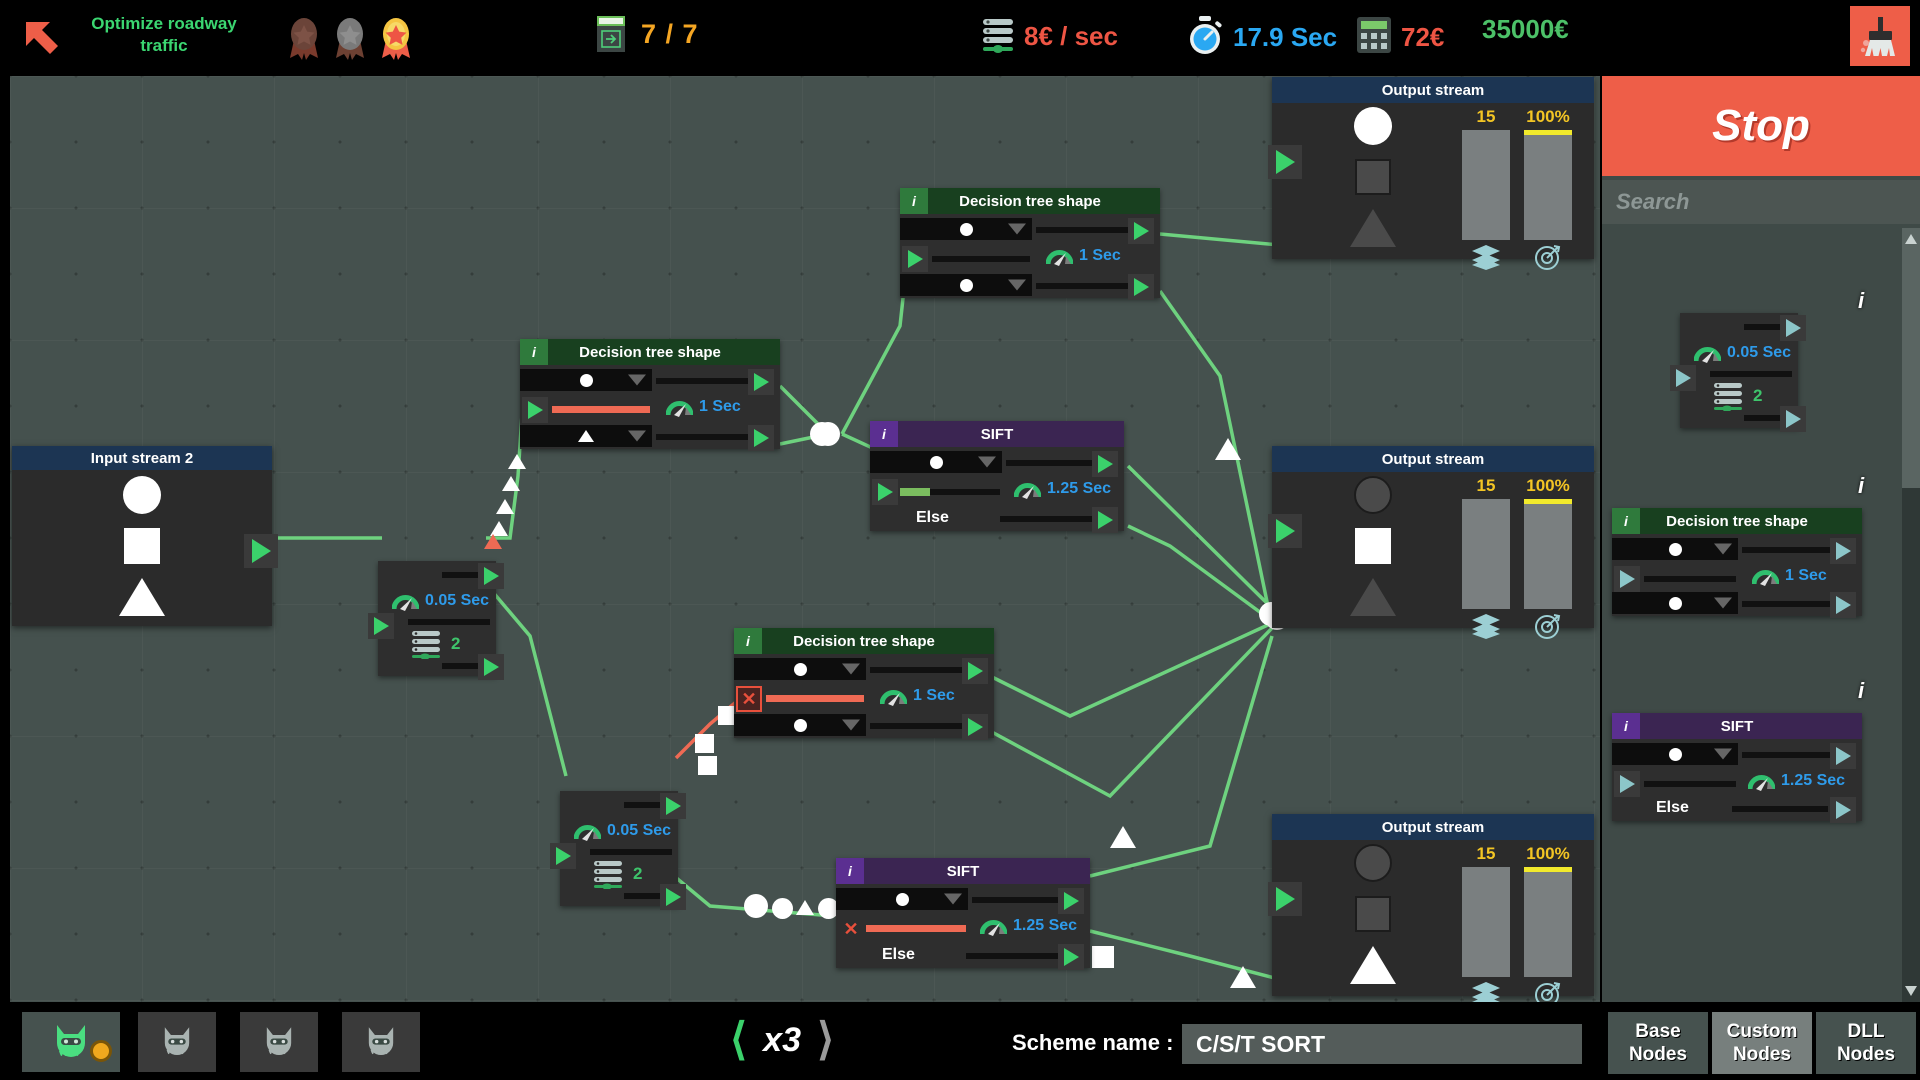 The image size is (1920, 1080). What do you see at coordinates (1030, 244) in the screenshot?
I see `decision-tree-node-top: i Decision tree shape 1 Sec` at bounding box center [1030, 244].